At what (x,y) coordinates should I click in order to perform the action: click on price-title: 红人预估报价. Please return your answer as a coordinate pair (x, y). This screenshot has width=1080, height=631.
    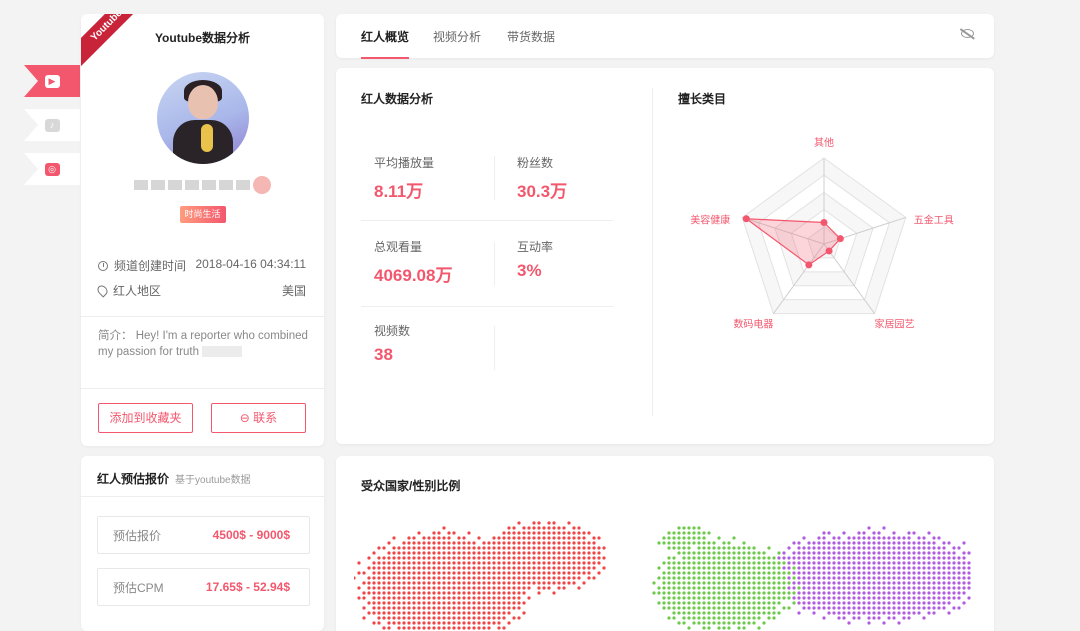
    Looking at the image, I should click on (133, 479).